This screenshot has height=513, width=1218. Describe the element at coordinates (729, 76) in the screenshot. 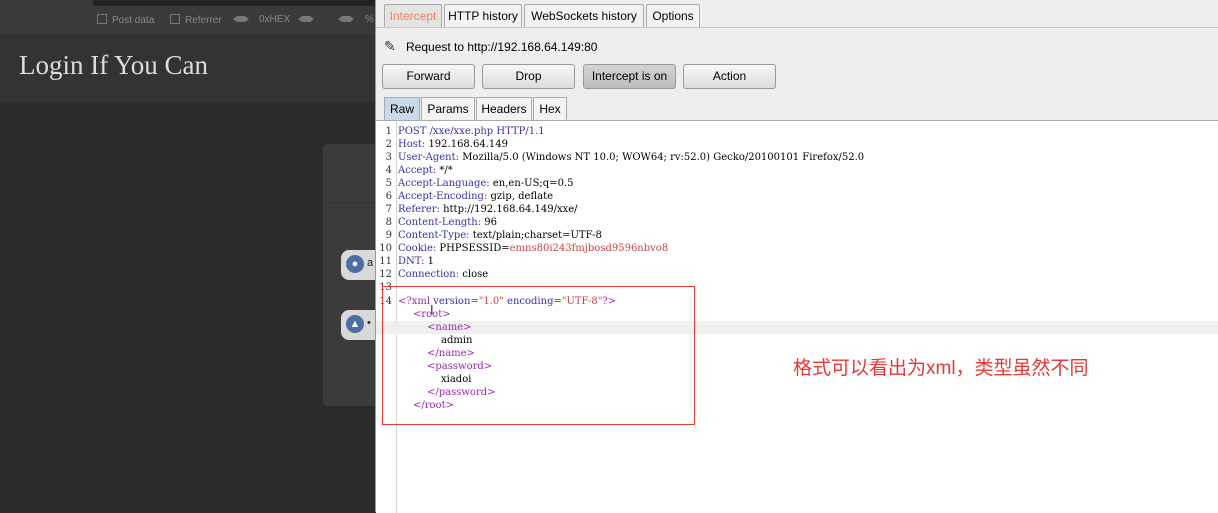

I see `action-button: Action` at that location.